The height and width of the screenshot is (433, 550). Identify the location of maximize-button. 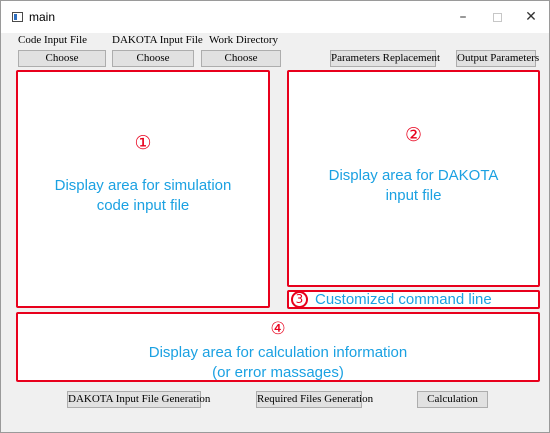
(497, 17).